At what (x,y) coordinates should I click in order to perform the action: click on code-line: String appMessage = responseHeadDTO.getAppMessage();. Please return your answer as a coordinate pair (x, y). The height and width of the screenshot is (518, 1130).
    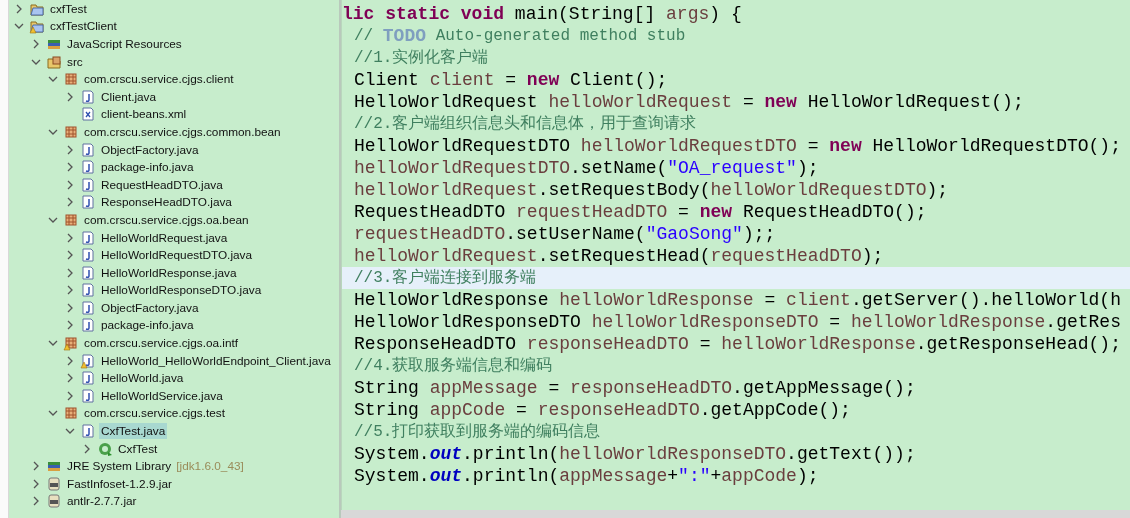
    Looking at the image, I should click on (635, 388).